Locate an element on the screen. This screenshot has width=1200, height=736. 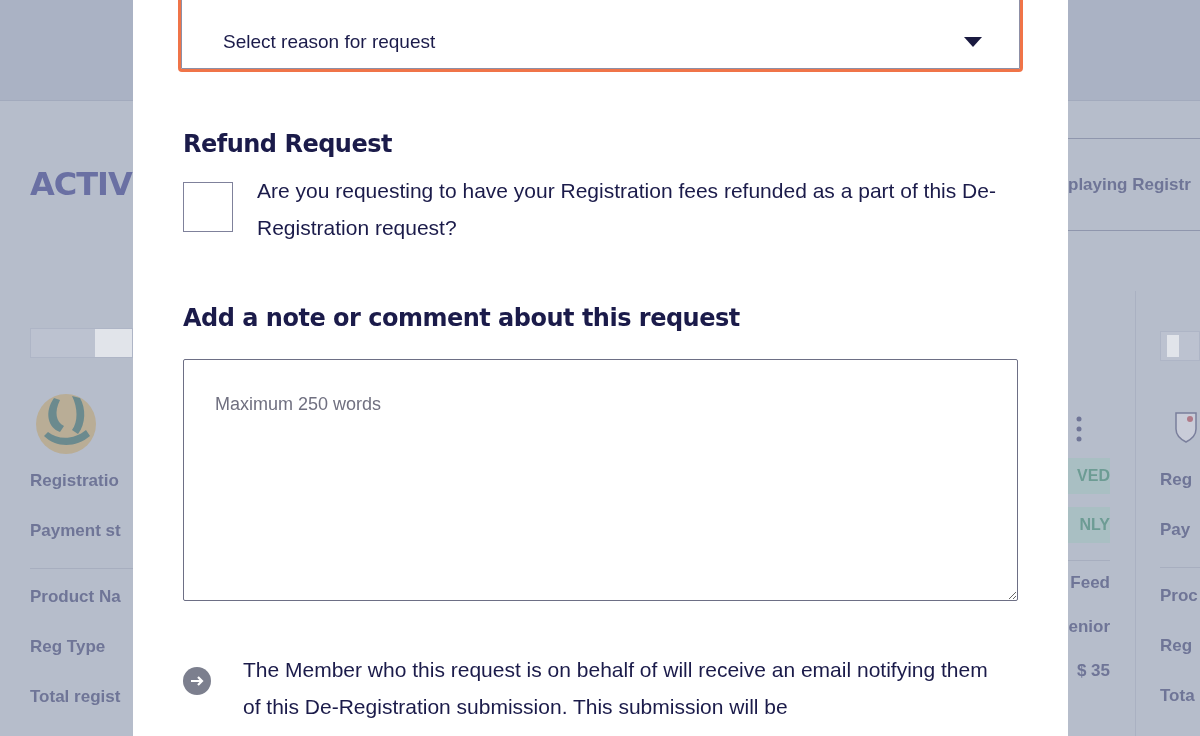
field-label: Proc is located at coordinates (1180, 594).